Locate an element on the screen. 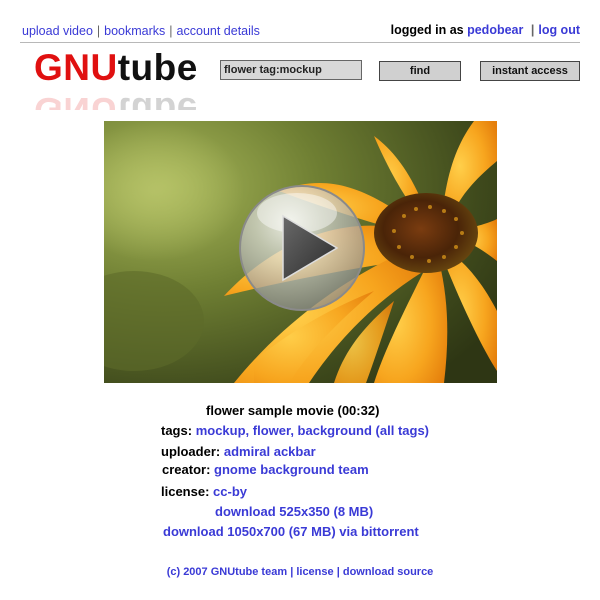 This screenshot has height=600, width=600. license-row: license: cc-by is located at coordinates (204, 491).